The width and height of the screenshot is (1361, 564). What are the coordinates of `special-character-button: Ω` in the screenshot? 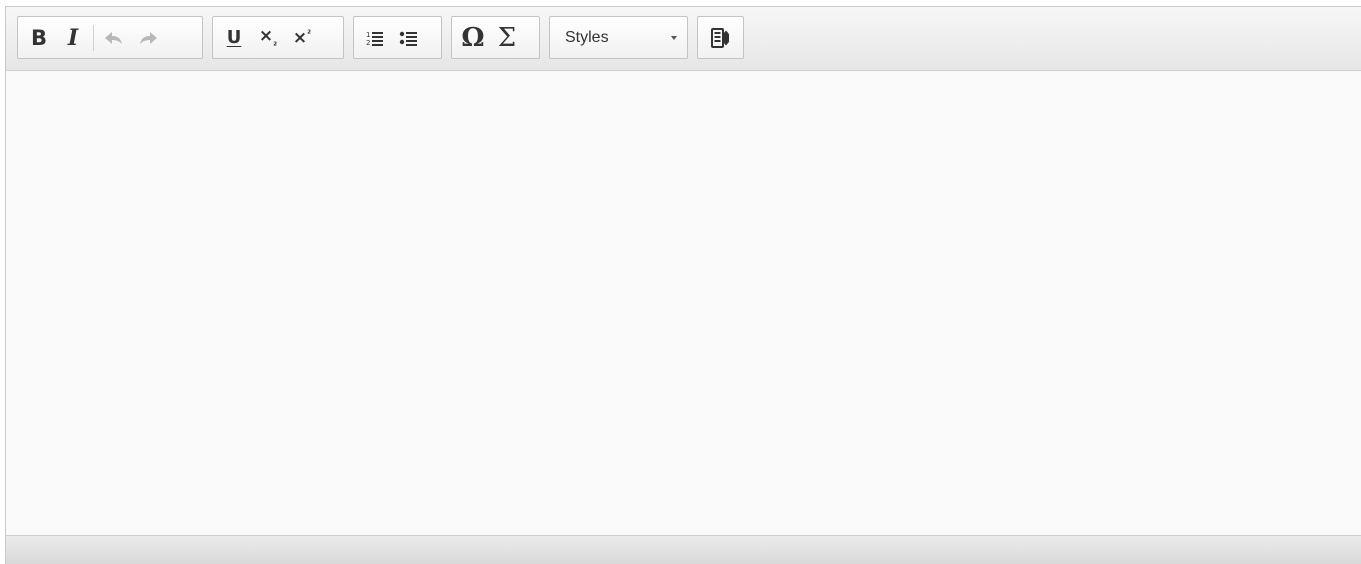 It's located at (473, 38).